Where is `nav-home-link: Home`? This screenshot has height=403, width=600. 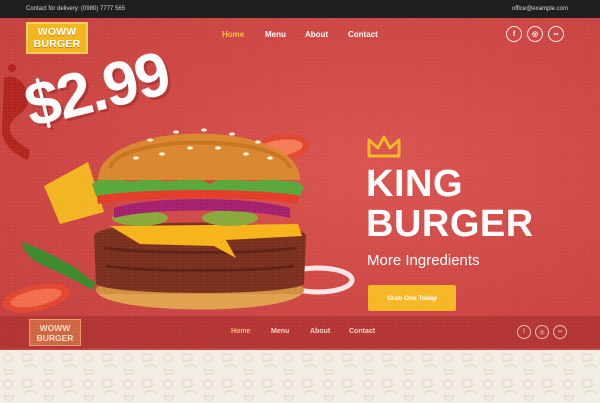
nav-home-link: Home is located at coordinates (233, 34).